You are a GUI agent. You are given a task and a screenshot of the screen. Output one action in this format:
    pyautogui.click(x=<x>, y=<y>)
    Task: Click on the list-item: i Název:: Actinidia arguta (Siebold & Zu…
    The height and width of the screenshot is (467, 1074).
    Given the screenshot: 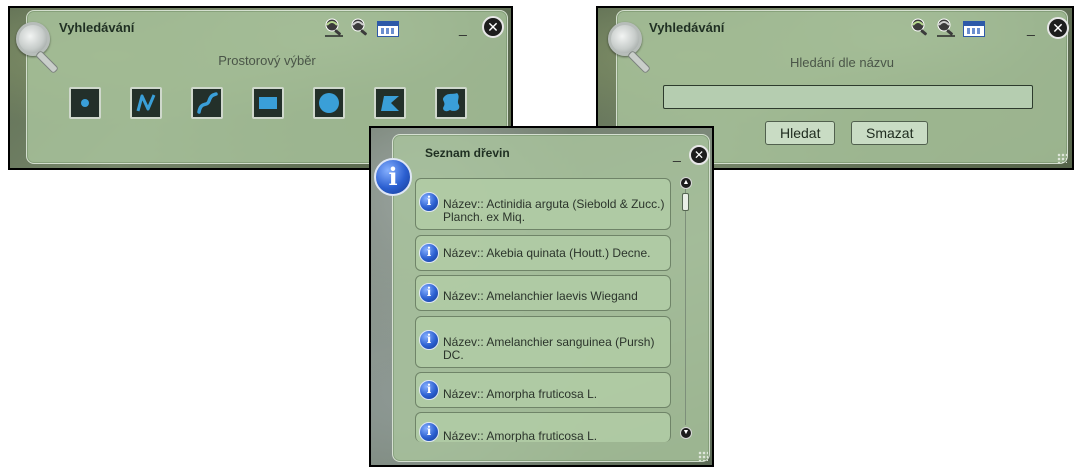 What is the action you would take?
    pyautogui.click(x=543, y=204)
    